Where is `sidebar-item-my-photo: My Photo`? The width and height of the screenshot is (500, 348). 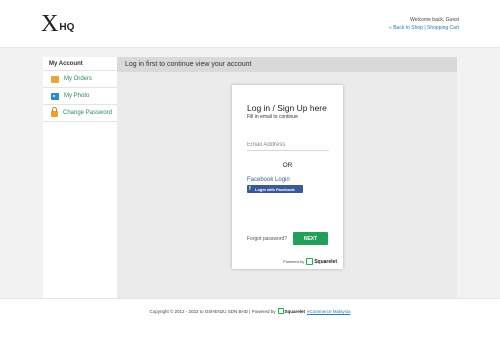 sidebar-item-my-photo: My Photo is located at coordinates (80, 96).